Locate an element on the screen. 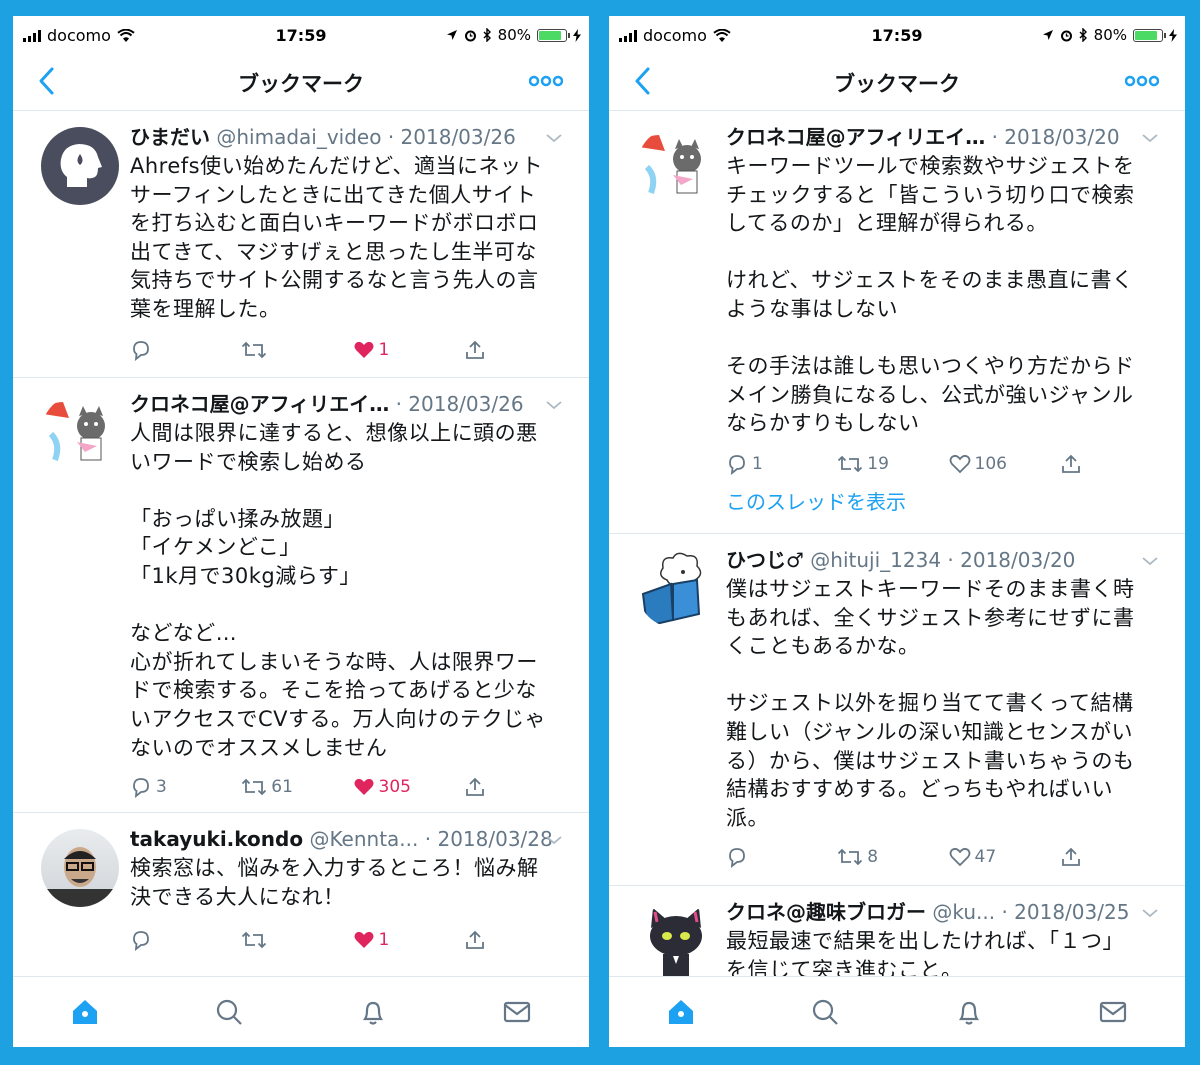 This screenshot has width=1200, height=1065. show-thread-link: このスレッドを表示 is located at coordinates (816, 500).